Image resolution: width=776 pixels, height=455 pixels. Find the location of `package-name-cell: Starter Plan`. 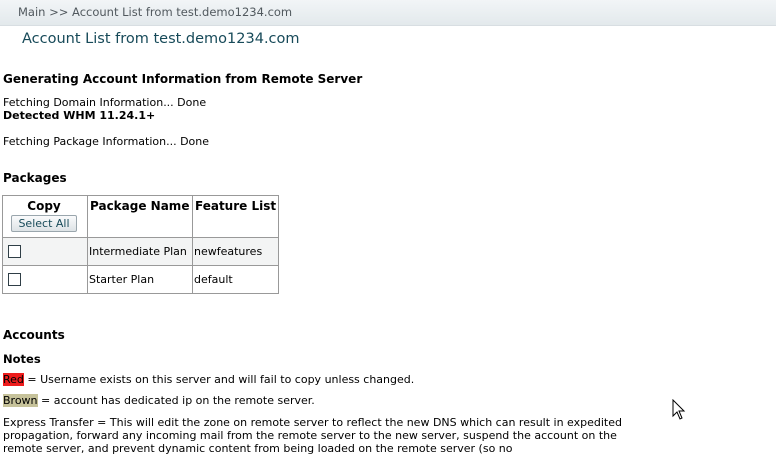

package-name-cell: Starter Plan is located at coordinates (140, 279).